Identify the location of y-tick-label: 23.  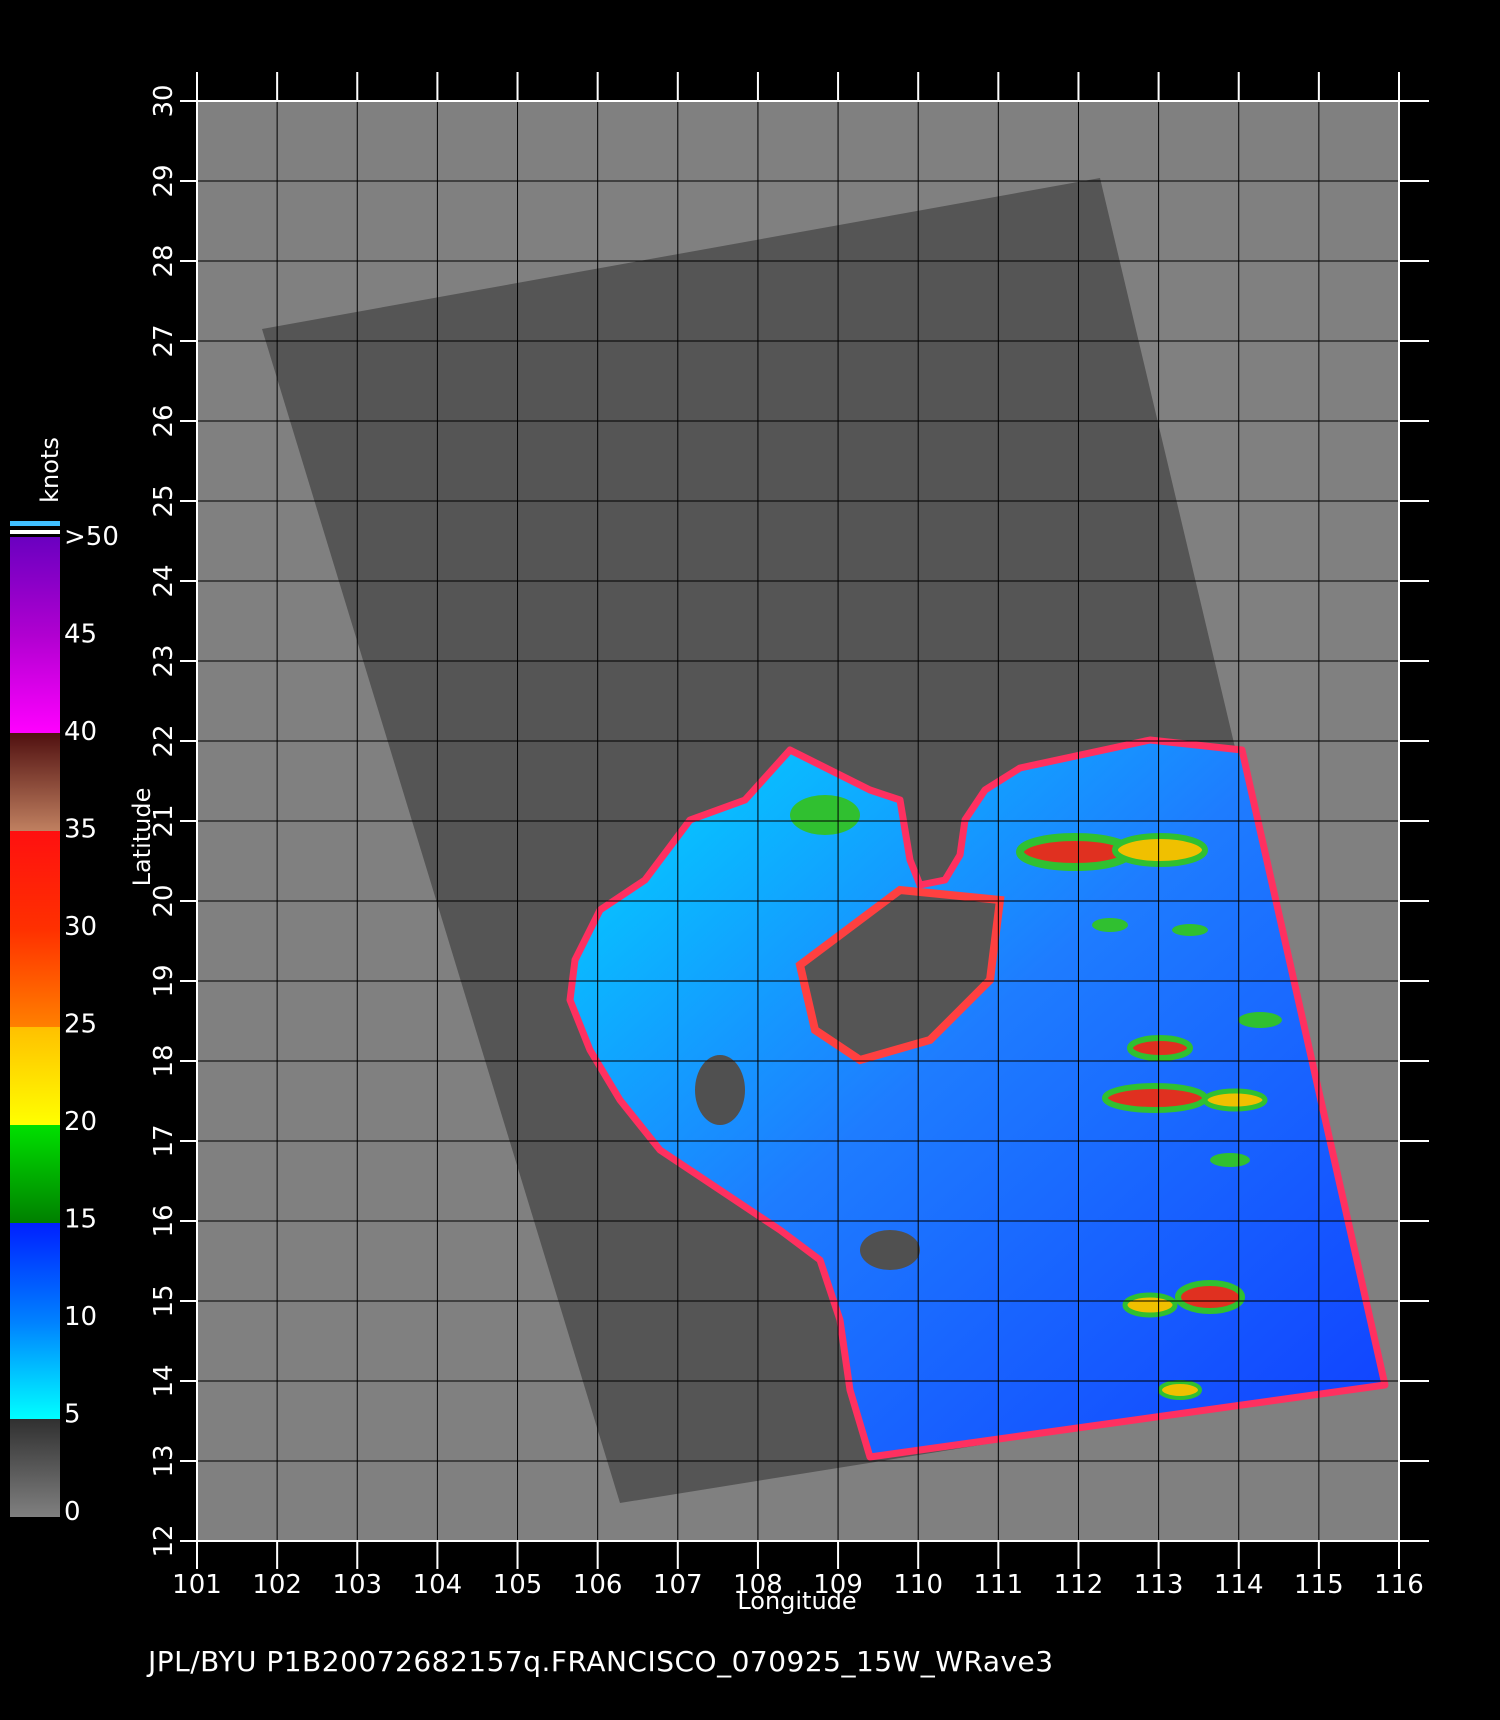
(164, 660).